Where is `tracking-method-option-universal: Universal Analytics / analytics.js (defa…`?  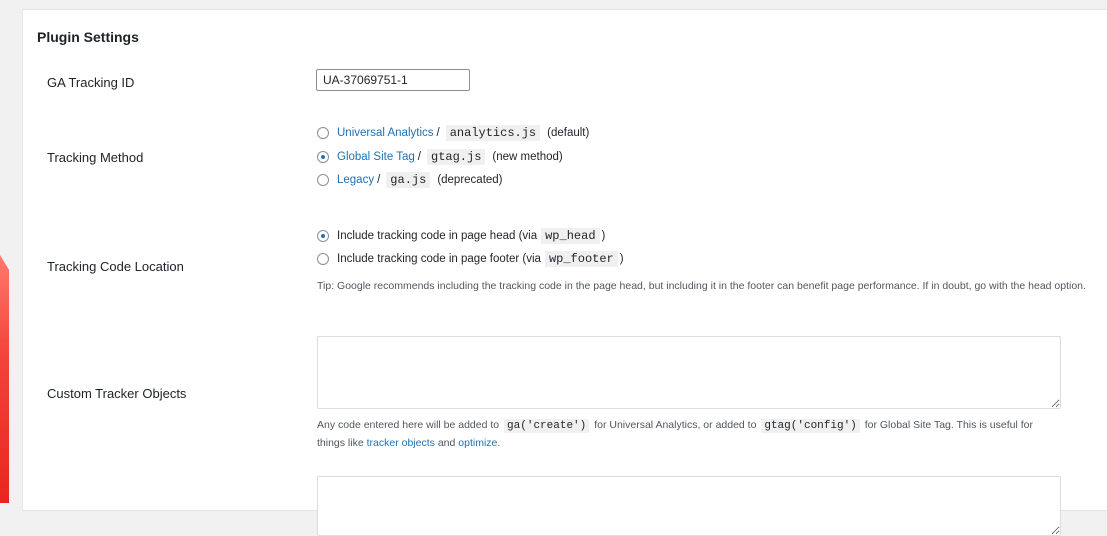
tracking-method-option-universal: Universal Analytics / analytics.js (defa… is located at coordinates (453, 133).